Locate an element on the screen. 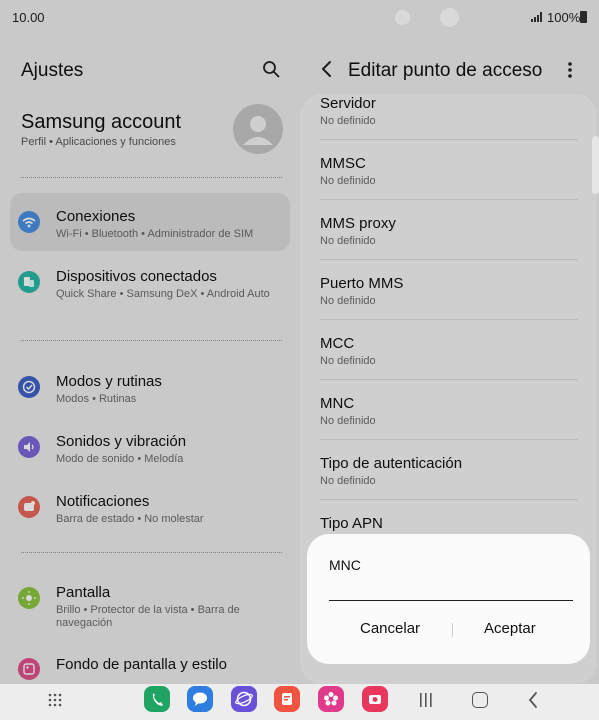  camera-app-icon is located at coordinates (375, 699).